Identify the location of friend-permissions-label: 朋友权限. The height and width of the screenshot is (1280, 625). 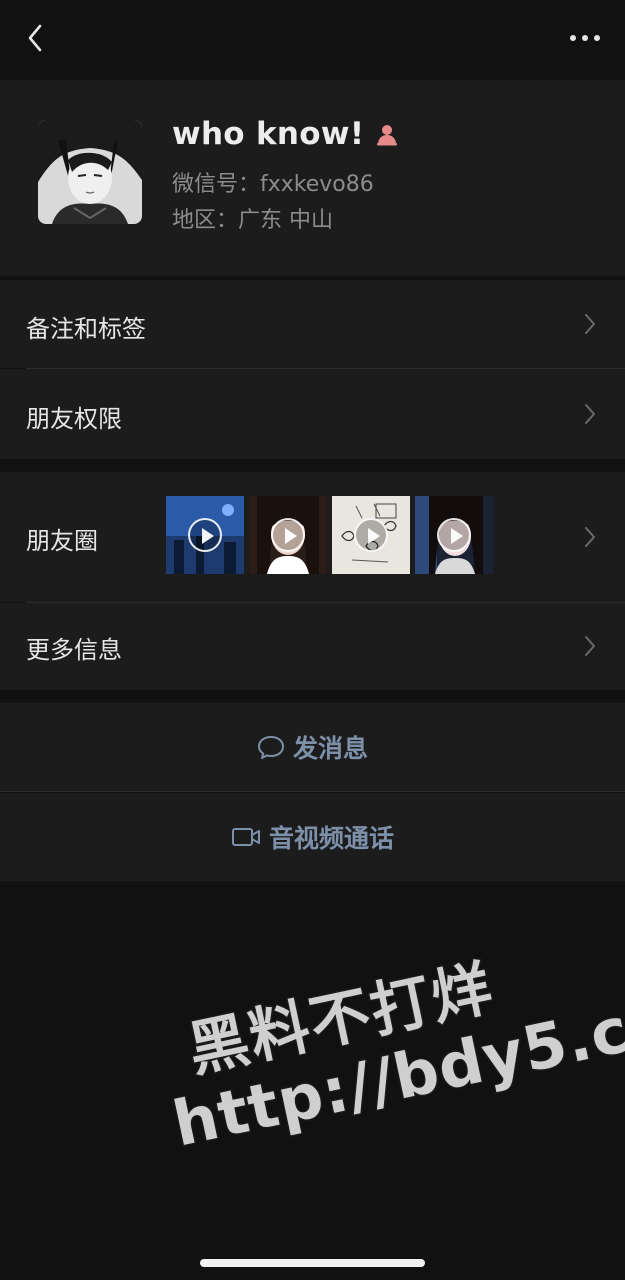
(74, 419).